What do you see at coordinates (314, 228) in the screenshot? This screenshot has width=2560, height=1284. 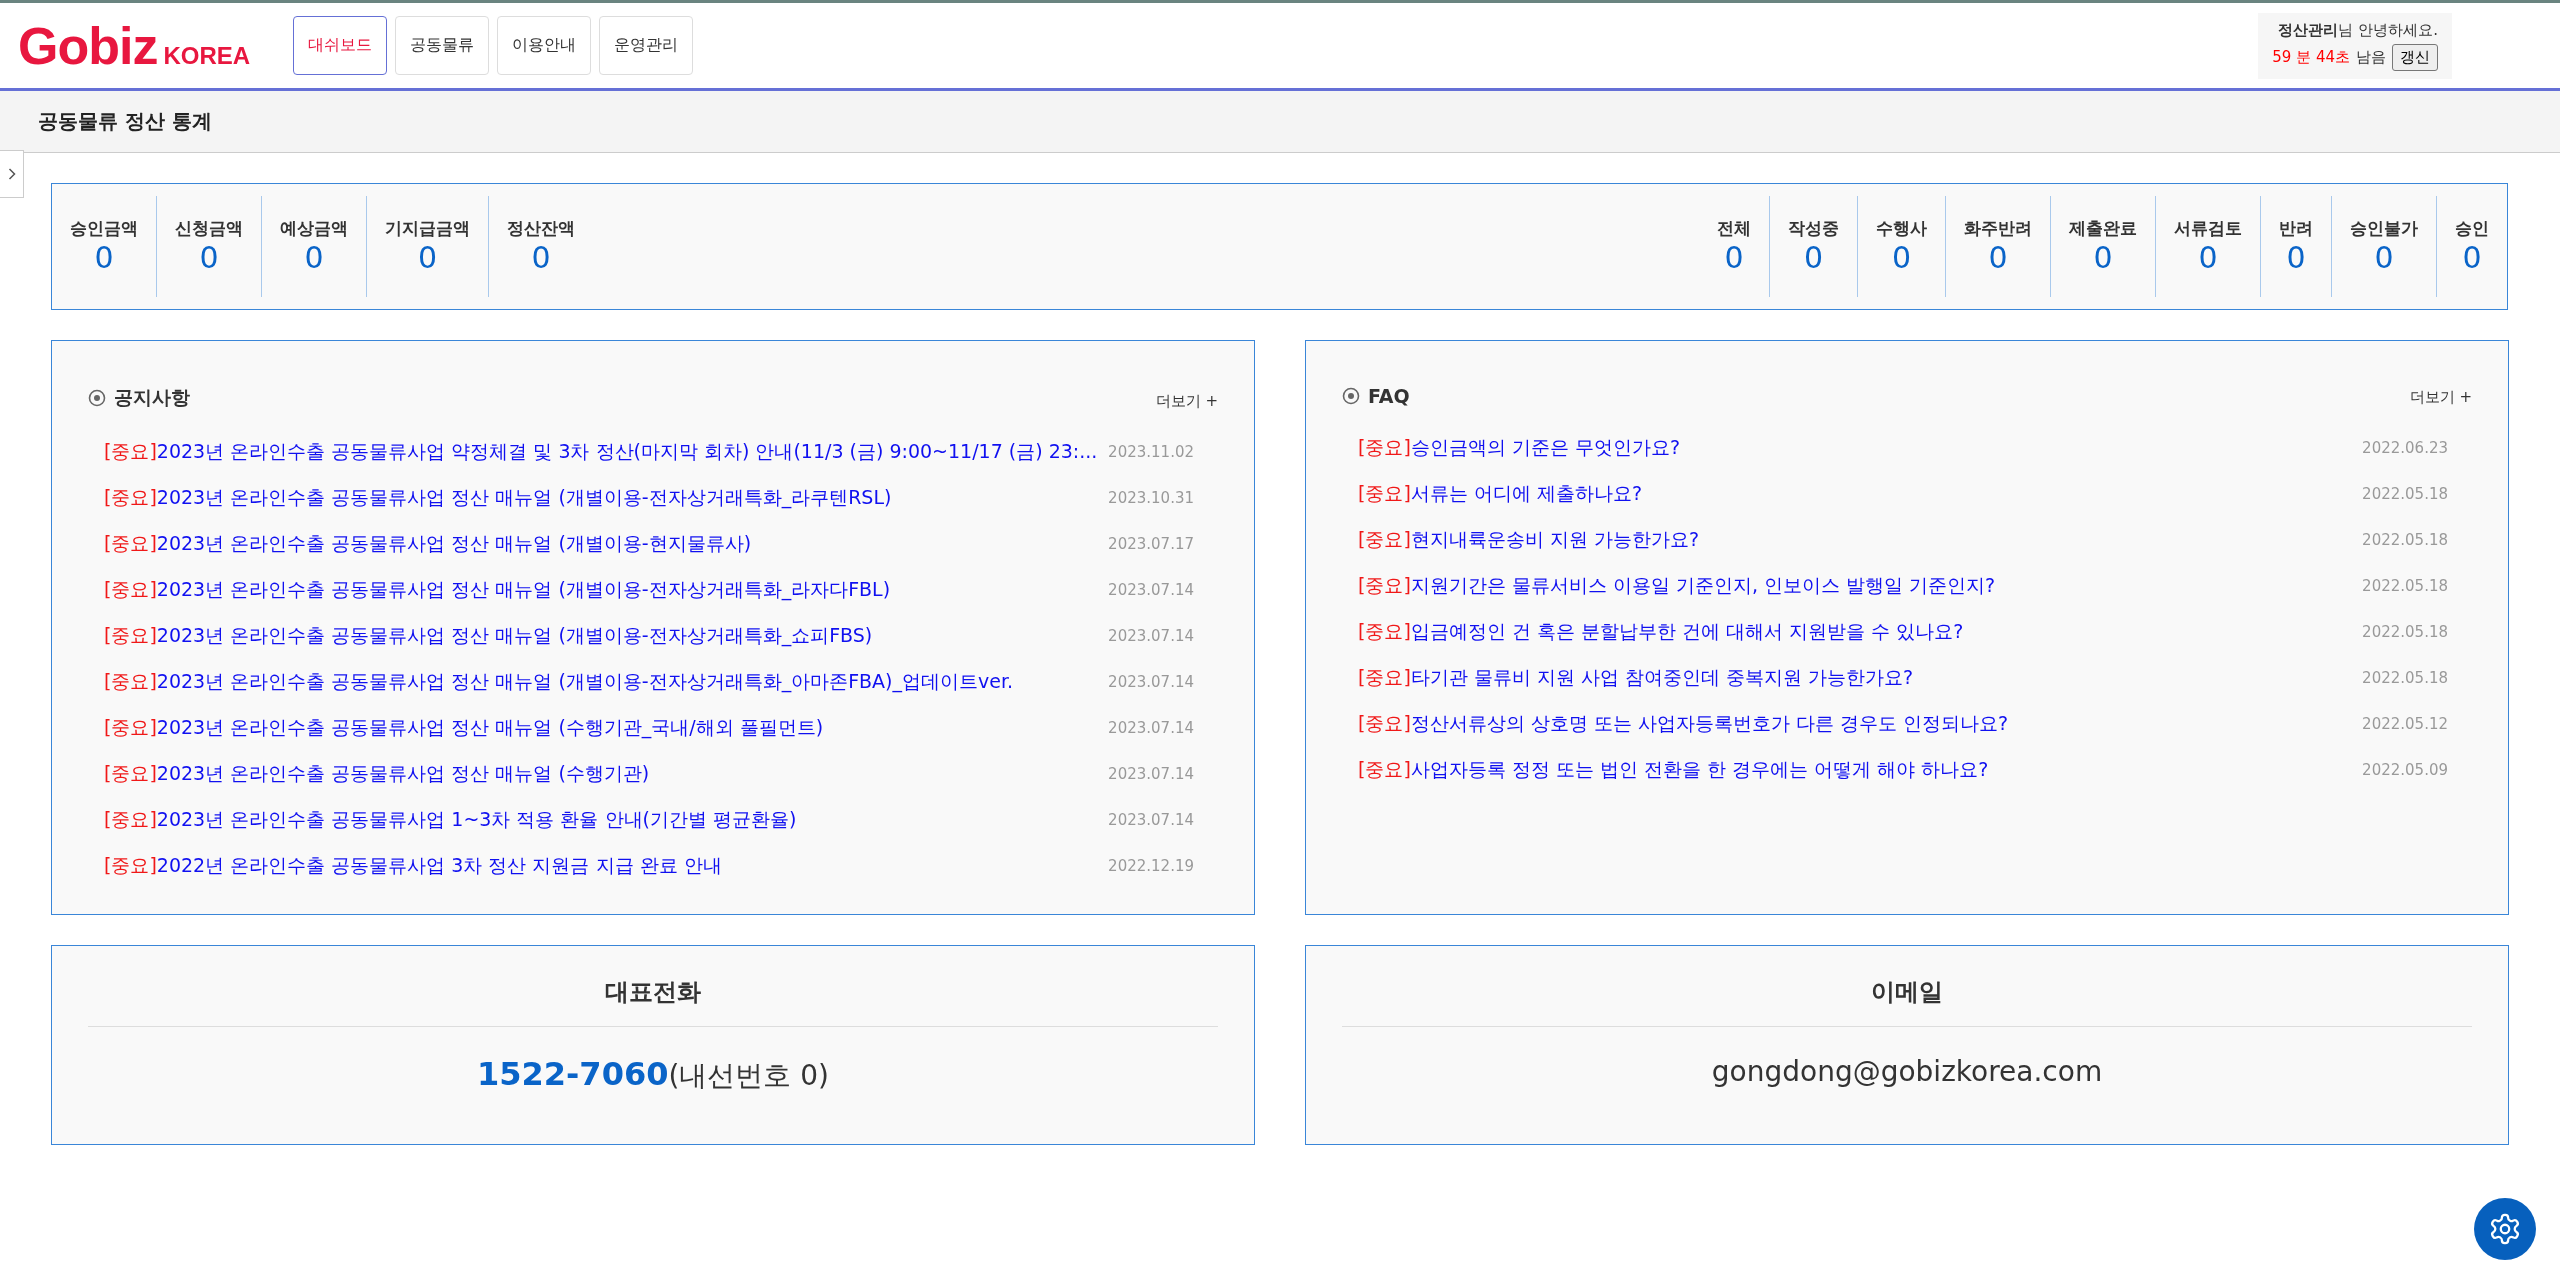 I see `stat-label: 예상금액` at bounding box center [314, 228].